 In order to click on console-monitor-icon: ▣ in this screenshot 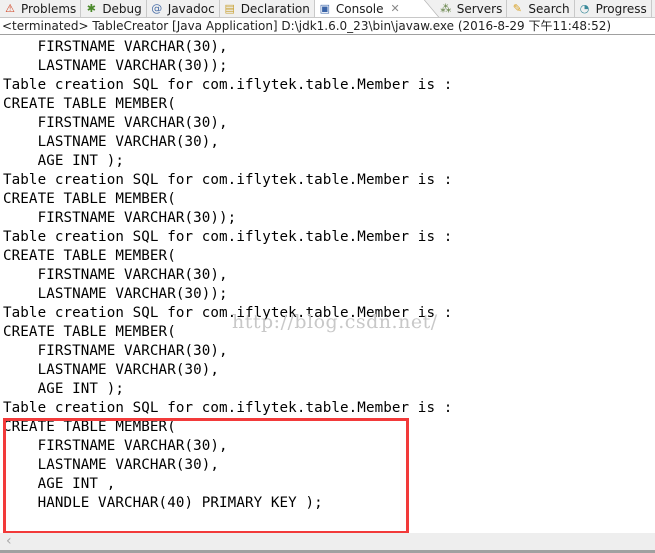, I will do `click(325, 8)`.